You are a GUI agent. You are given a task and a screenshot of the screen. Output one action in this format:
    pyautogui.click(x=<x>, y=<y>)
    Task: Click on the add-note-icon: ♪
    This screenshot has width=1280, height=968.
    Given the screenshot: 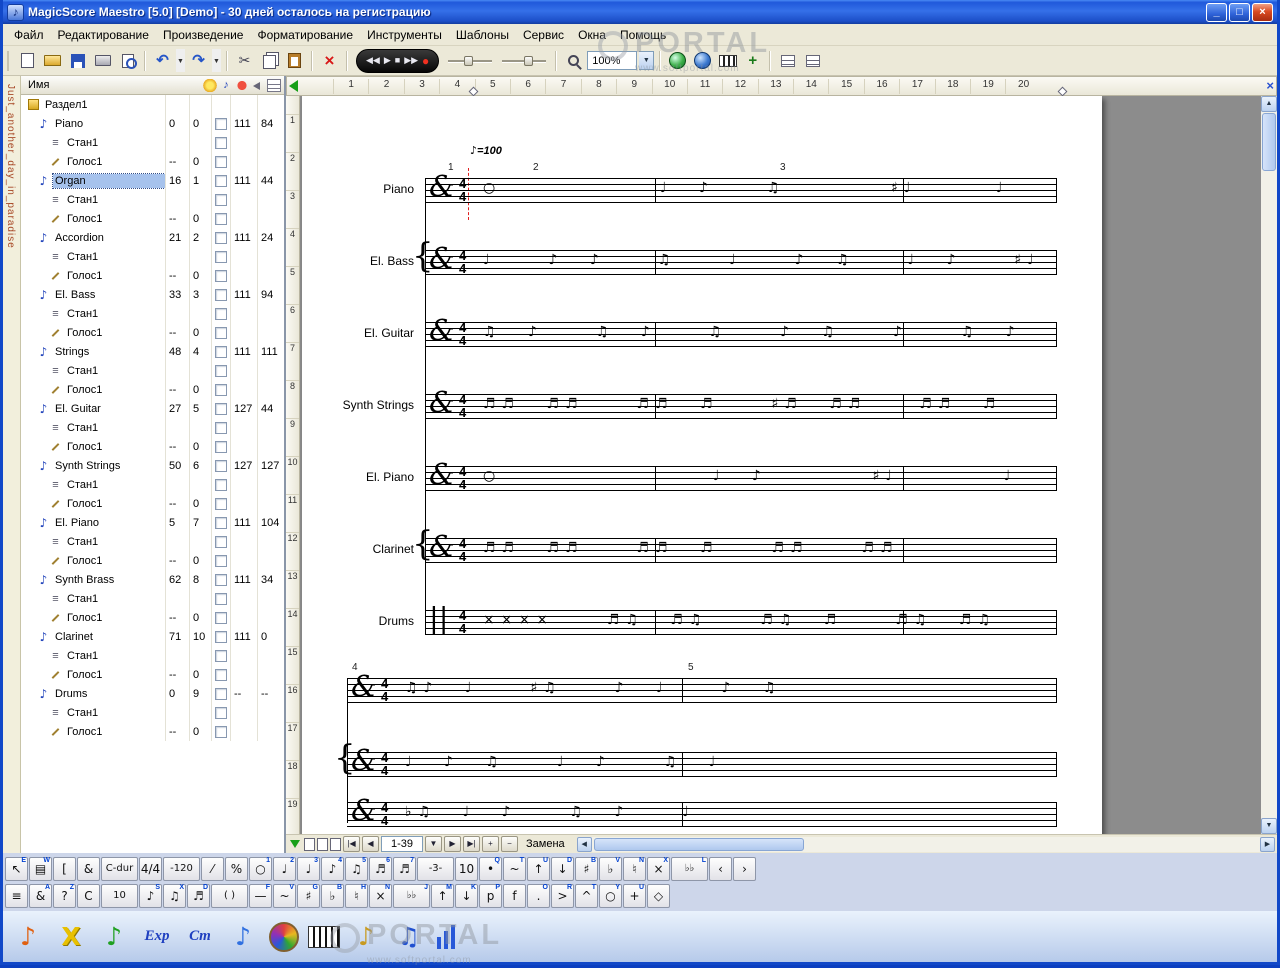 What is the action you would take?
    pyautogui.click(x=114, y=937)
    